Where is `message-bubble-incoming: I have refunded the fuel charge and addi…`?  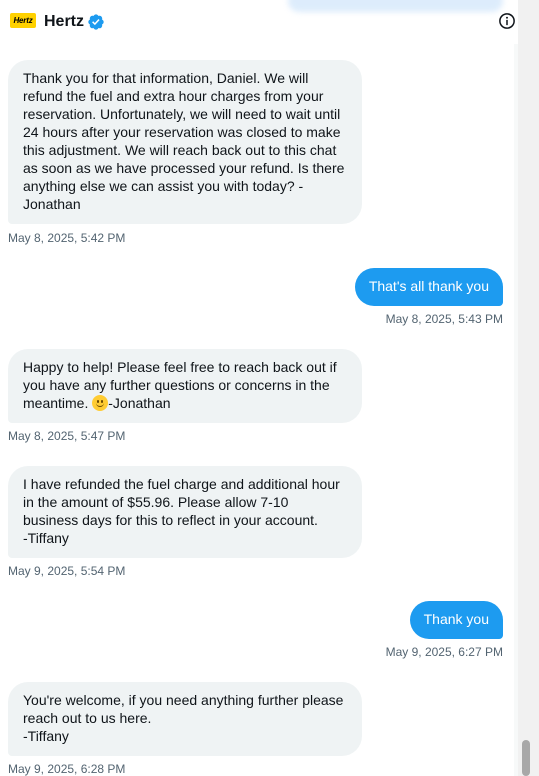 message-bubble-incoming: I have refunded the fuel charge and addi… is located at coordinates (185, 512).